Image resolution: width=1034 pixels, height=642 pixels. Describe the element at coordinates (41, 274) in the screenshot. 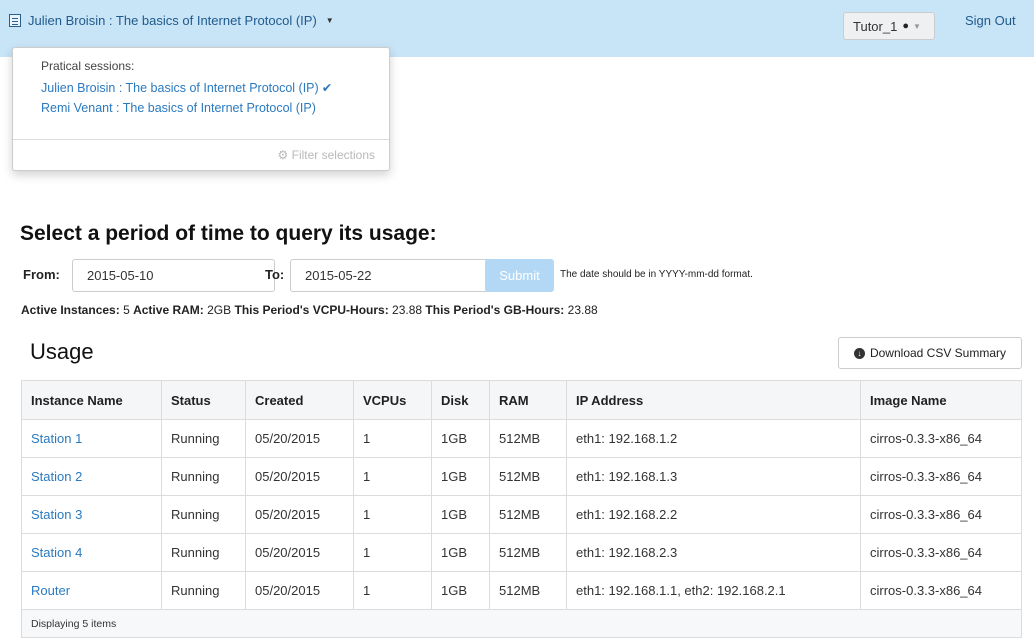

I see `from-label: From:` at that location.